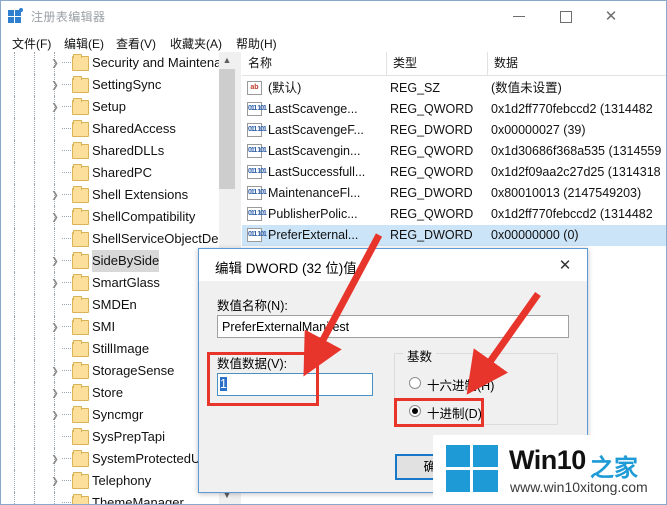 The image size is (667, 505). I want to click on maximize-button, so click(565, 16).